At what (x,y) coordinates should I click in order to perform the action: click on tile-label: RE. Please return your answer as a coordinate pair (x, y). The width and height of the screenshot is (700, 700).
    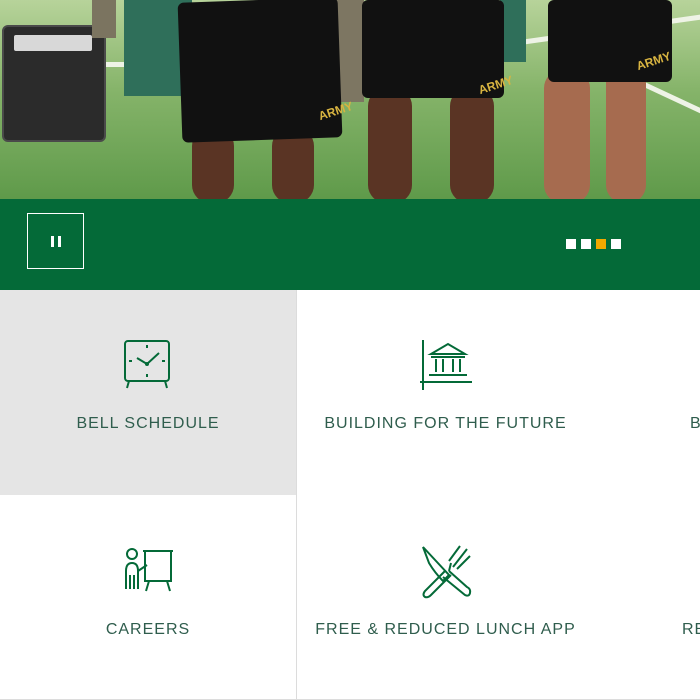
    Looking at the image, I should click on (691, 629).